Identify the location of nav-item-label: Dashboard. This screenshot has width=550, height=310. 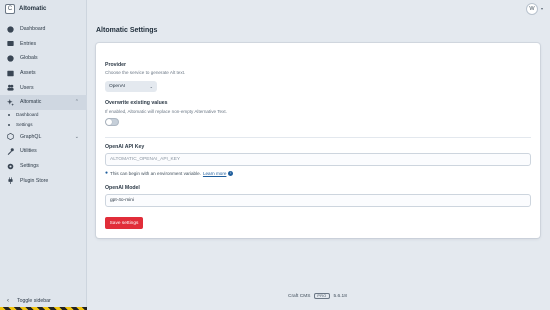
(33, 29).